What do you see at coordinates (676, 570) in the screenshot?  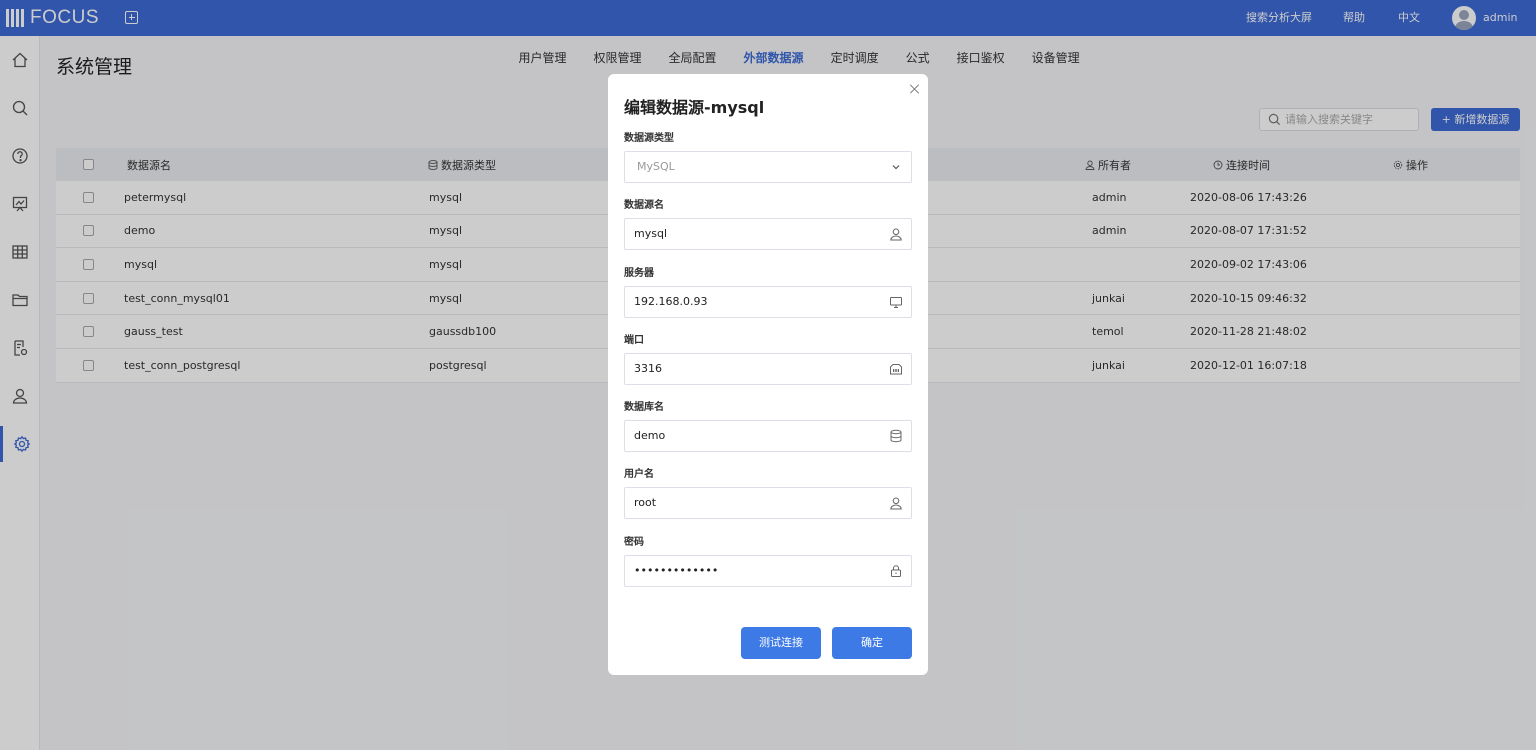 I see `password-value: •••••••••••••` at bounding box center [676, 570].